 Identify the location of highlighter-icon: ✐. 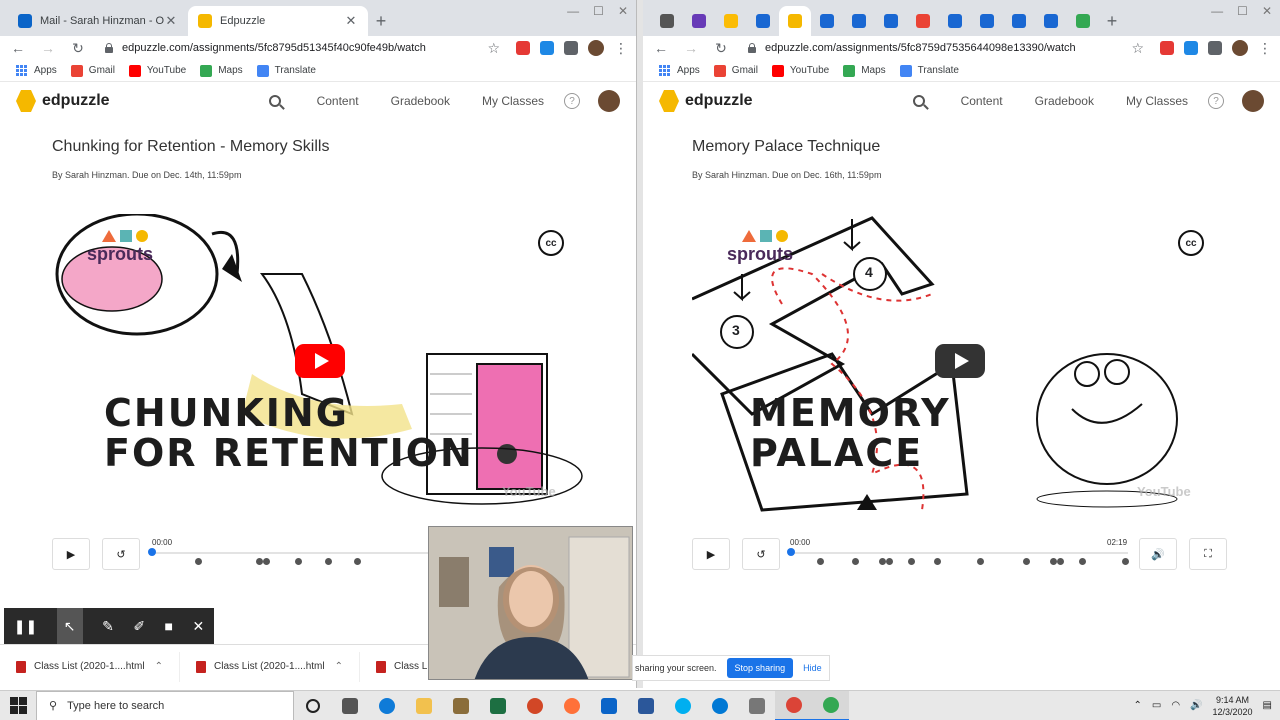
(139, 626).